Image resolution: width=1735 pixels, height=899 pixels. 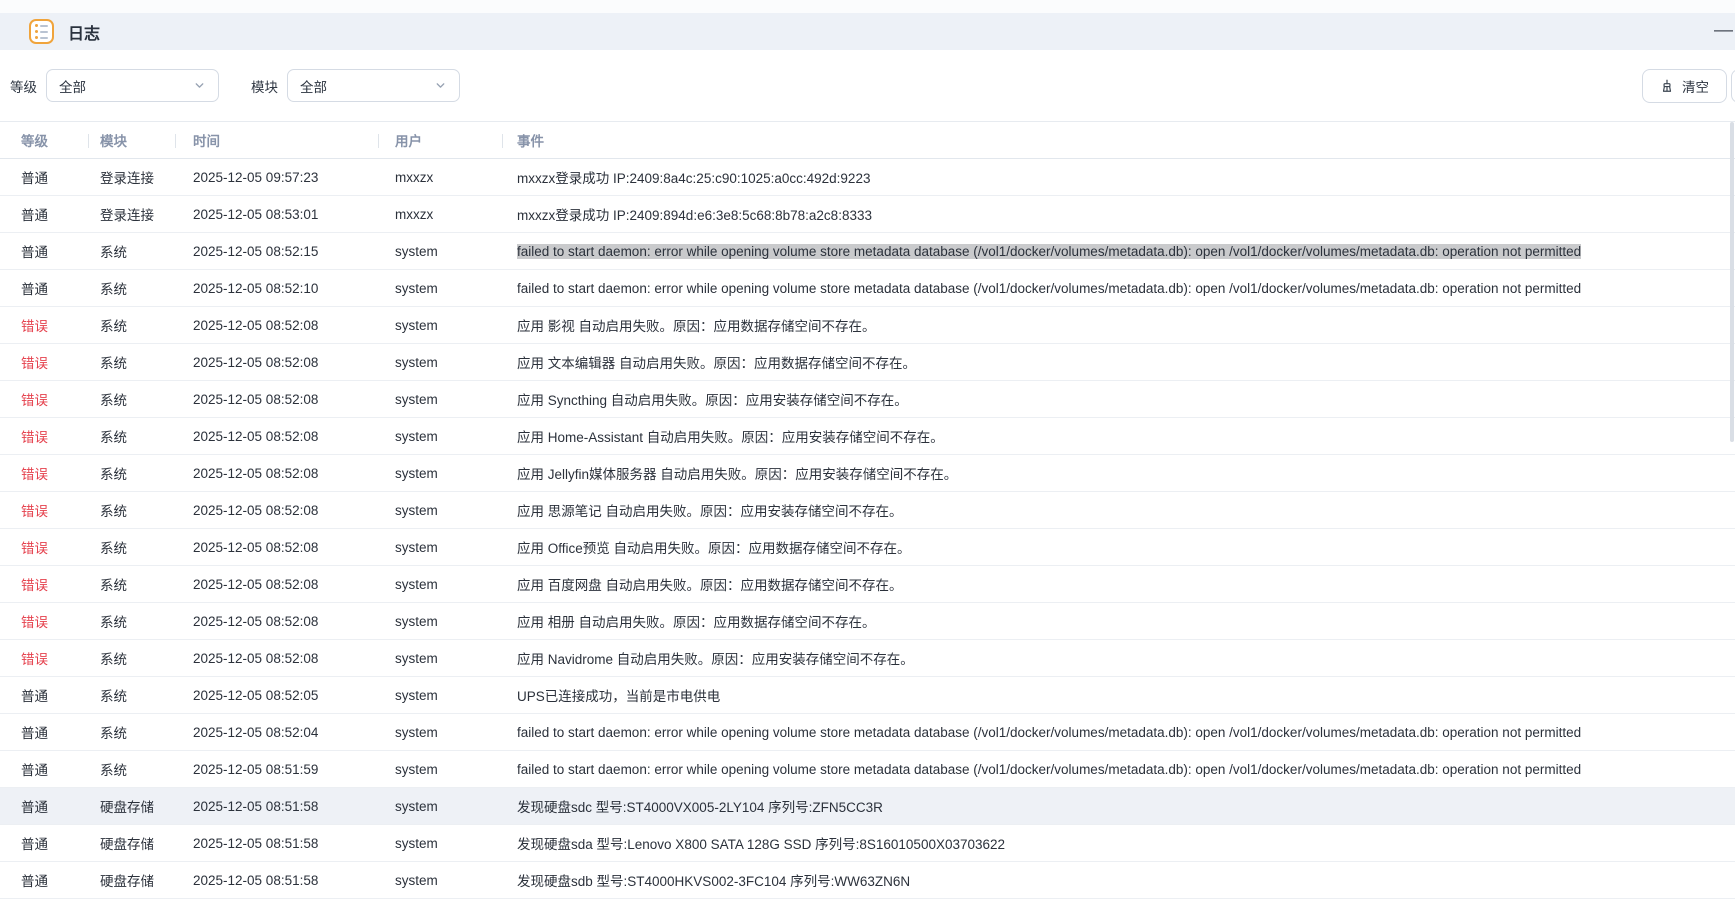 What do you see at coordinates (44, 140) in the screenshot?
I see `column-header-level: 等级` at bounding box center [44, 140].